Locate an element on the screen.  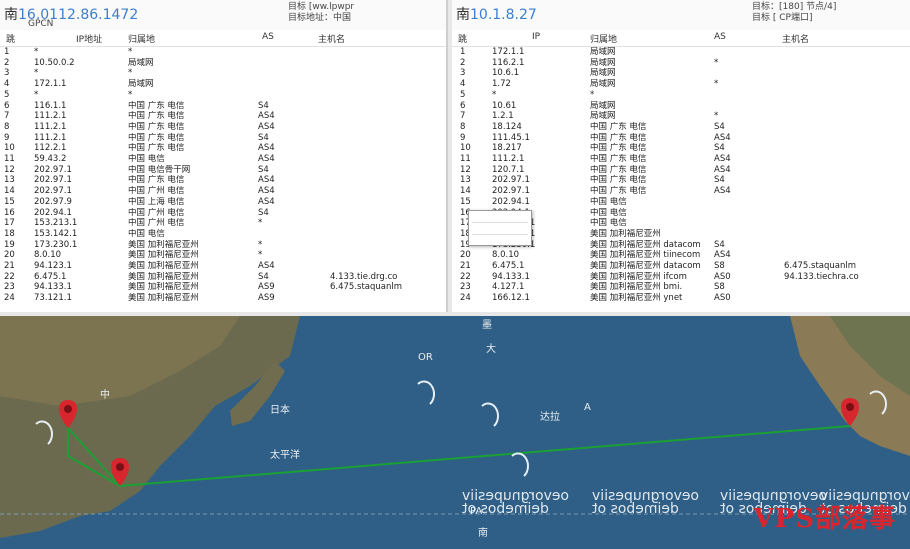
table-row: 3 * * is located at coordinates (223, 73).